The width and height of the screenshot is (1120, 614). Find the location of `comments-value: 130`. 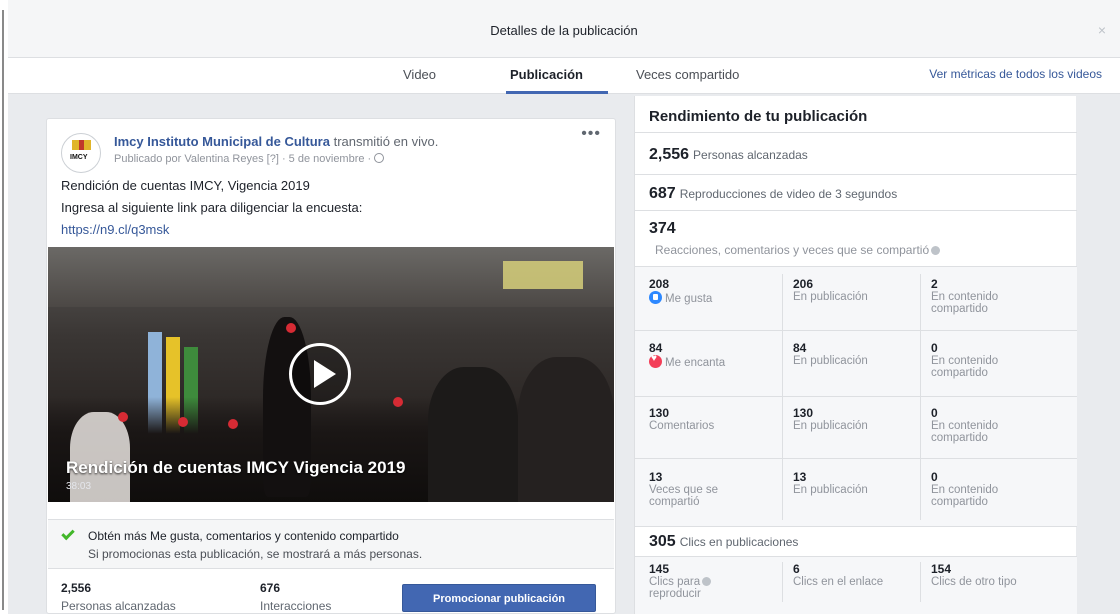

comments-value: 130 is located at coordinates (659, 413).